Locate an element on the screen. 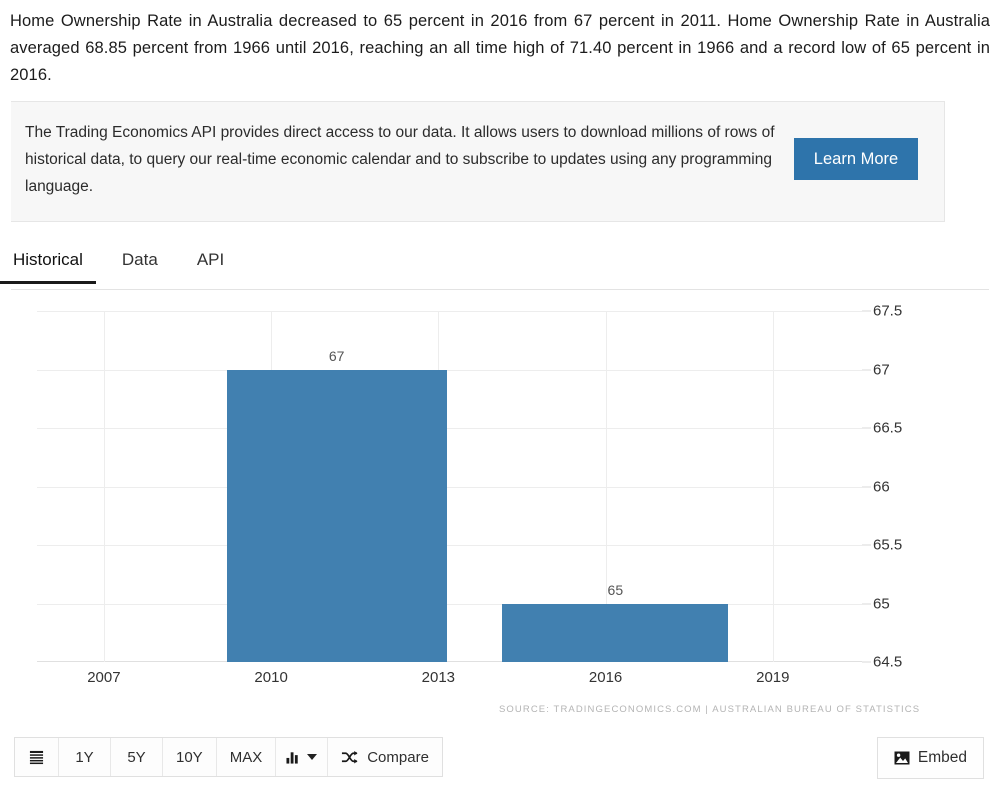 This screenshot has width=1000, height=802. bar-chart-icon is located at coordinates (293, 757).